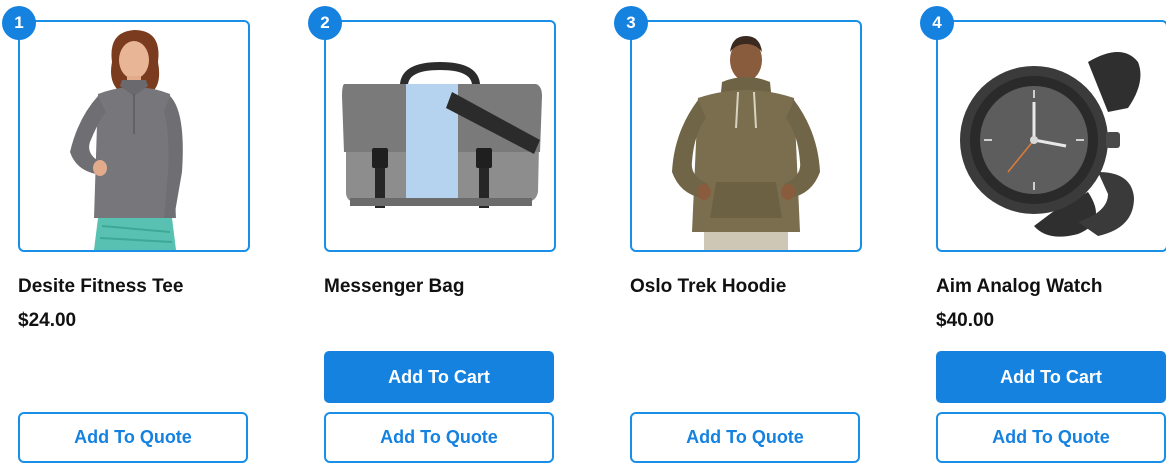 The width and height of the screenshot is (1166, 465). Describe the element at coordinates (631, 23) in the screenshot. I see `position-badge: 3` at that location.